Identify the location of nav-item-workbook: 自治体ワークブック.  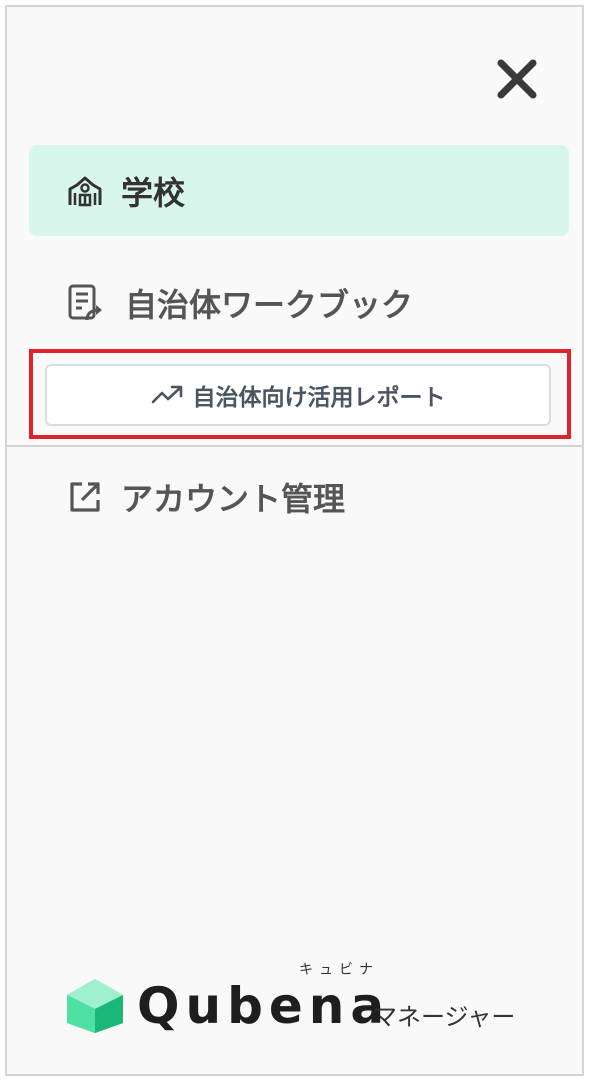
(299, 303).